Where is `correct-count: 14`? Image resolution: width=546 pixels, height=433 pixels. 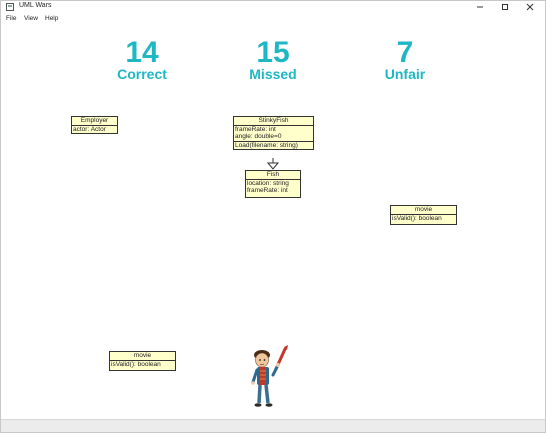
correct-count: 14 is located at coordinates (142, 52).